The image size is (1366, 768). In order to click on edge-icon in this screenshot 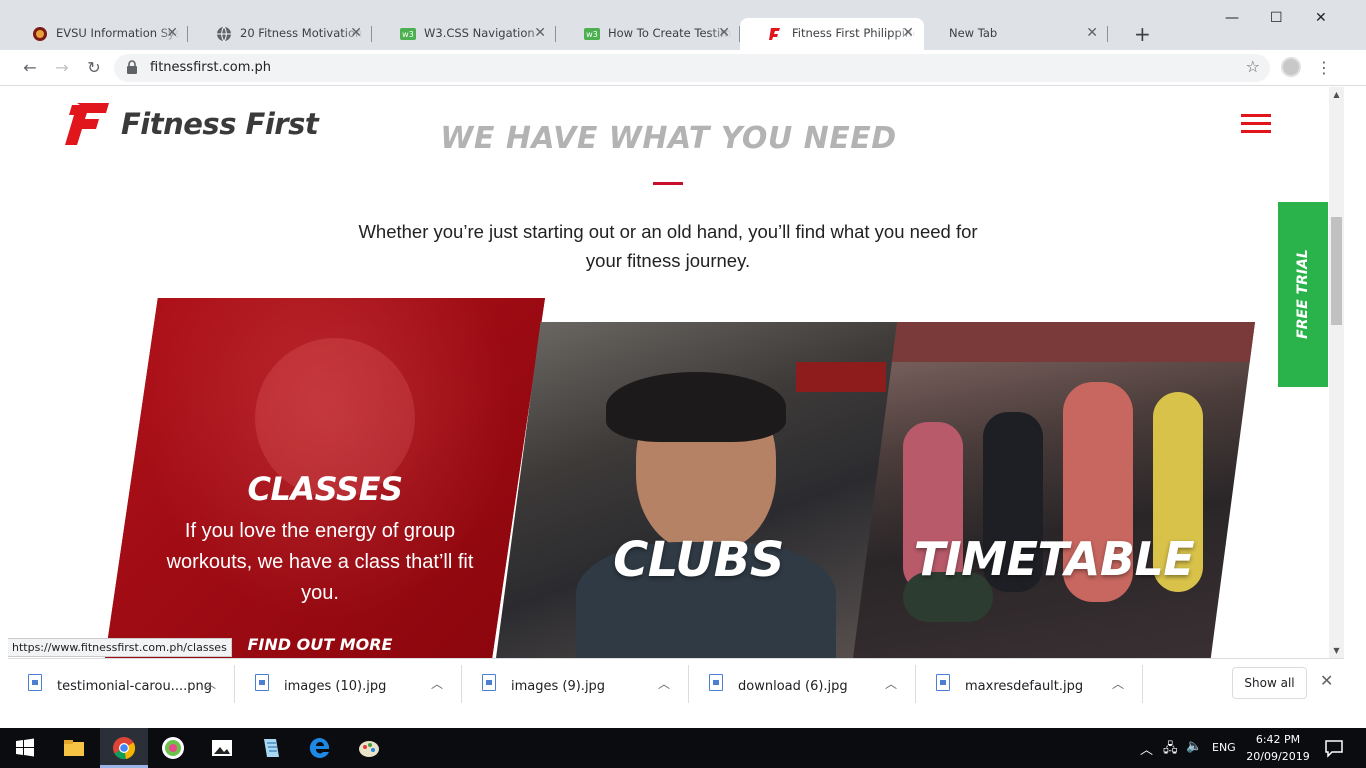, I will do `click(320, 748)`.